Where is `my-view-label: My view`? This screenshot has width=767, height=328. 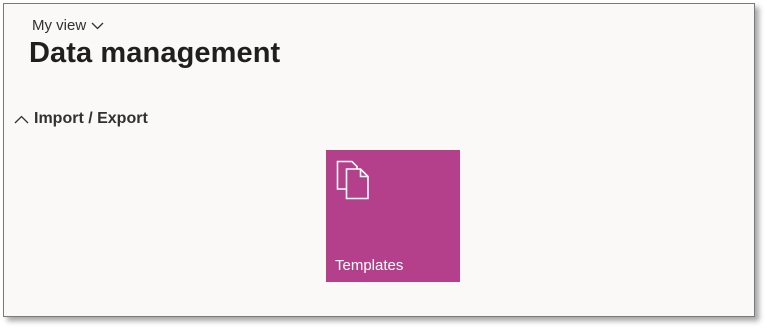 my-view-label: My view is located at coordinates (59, 25).